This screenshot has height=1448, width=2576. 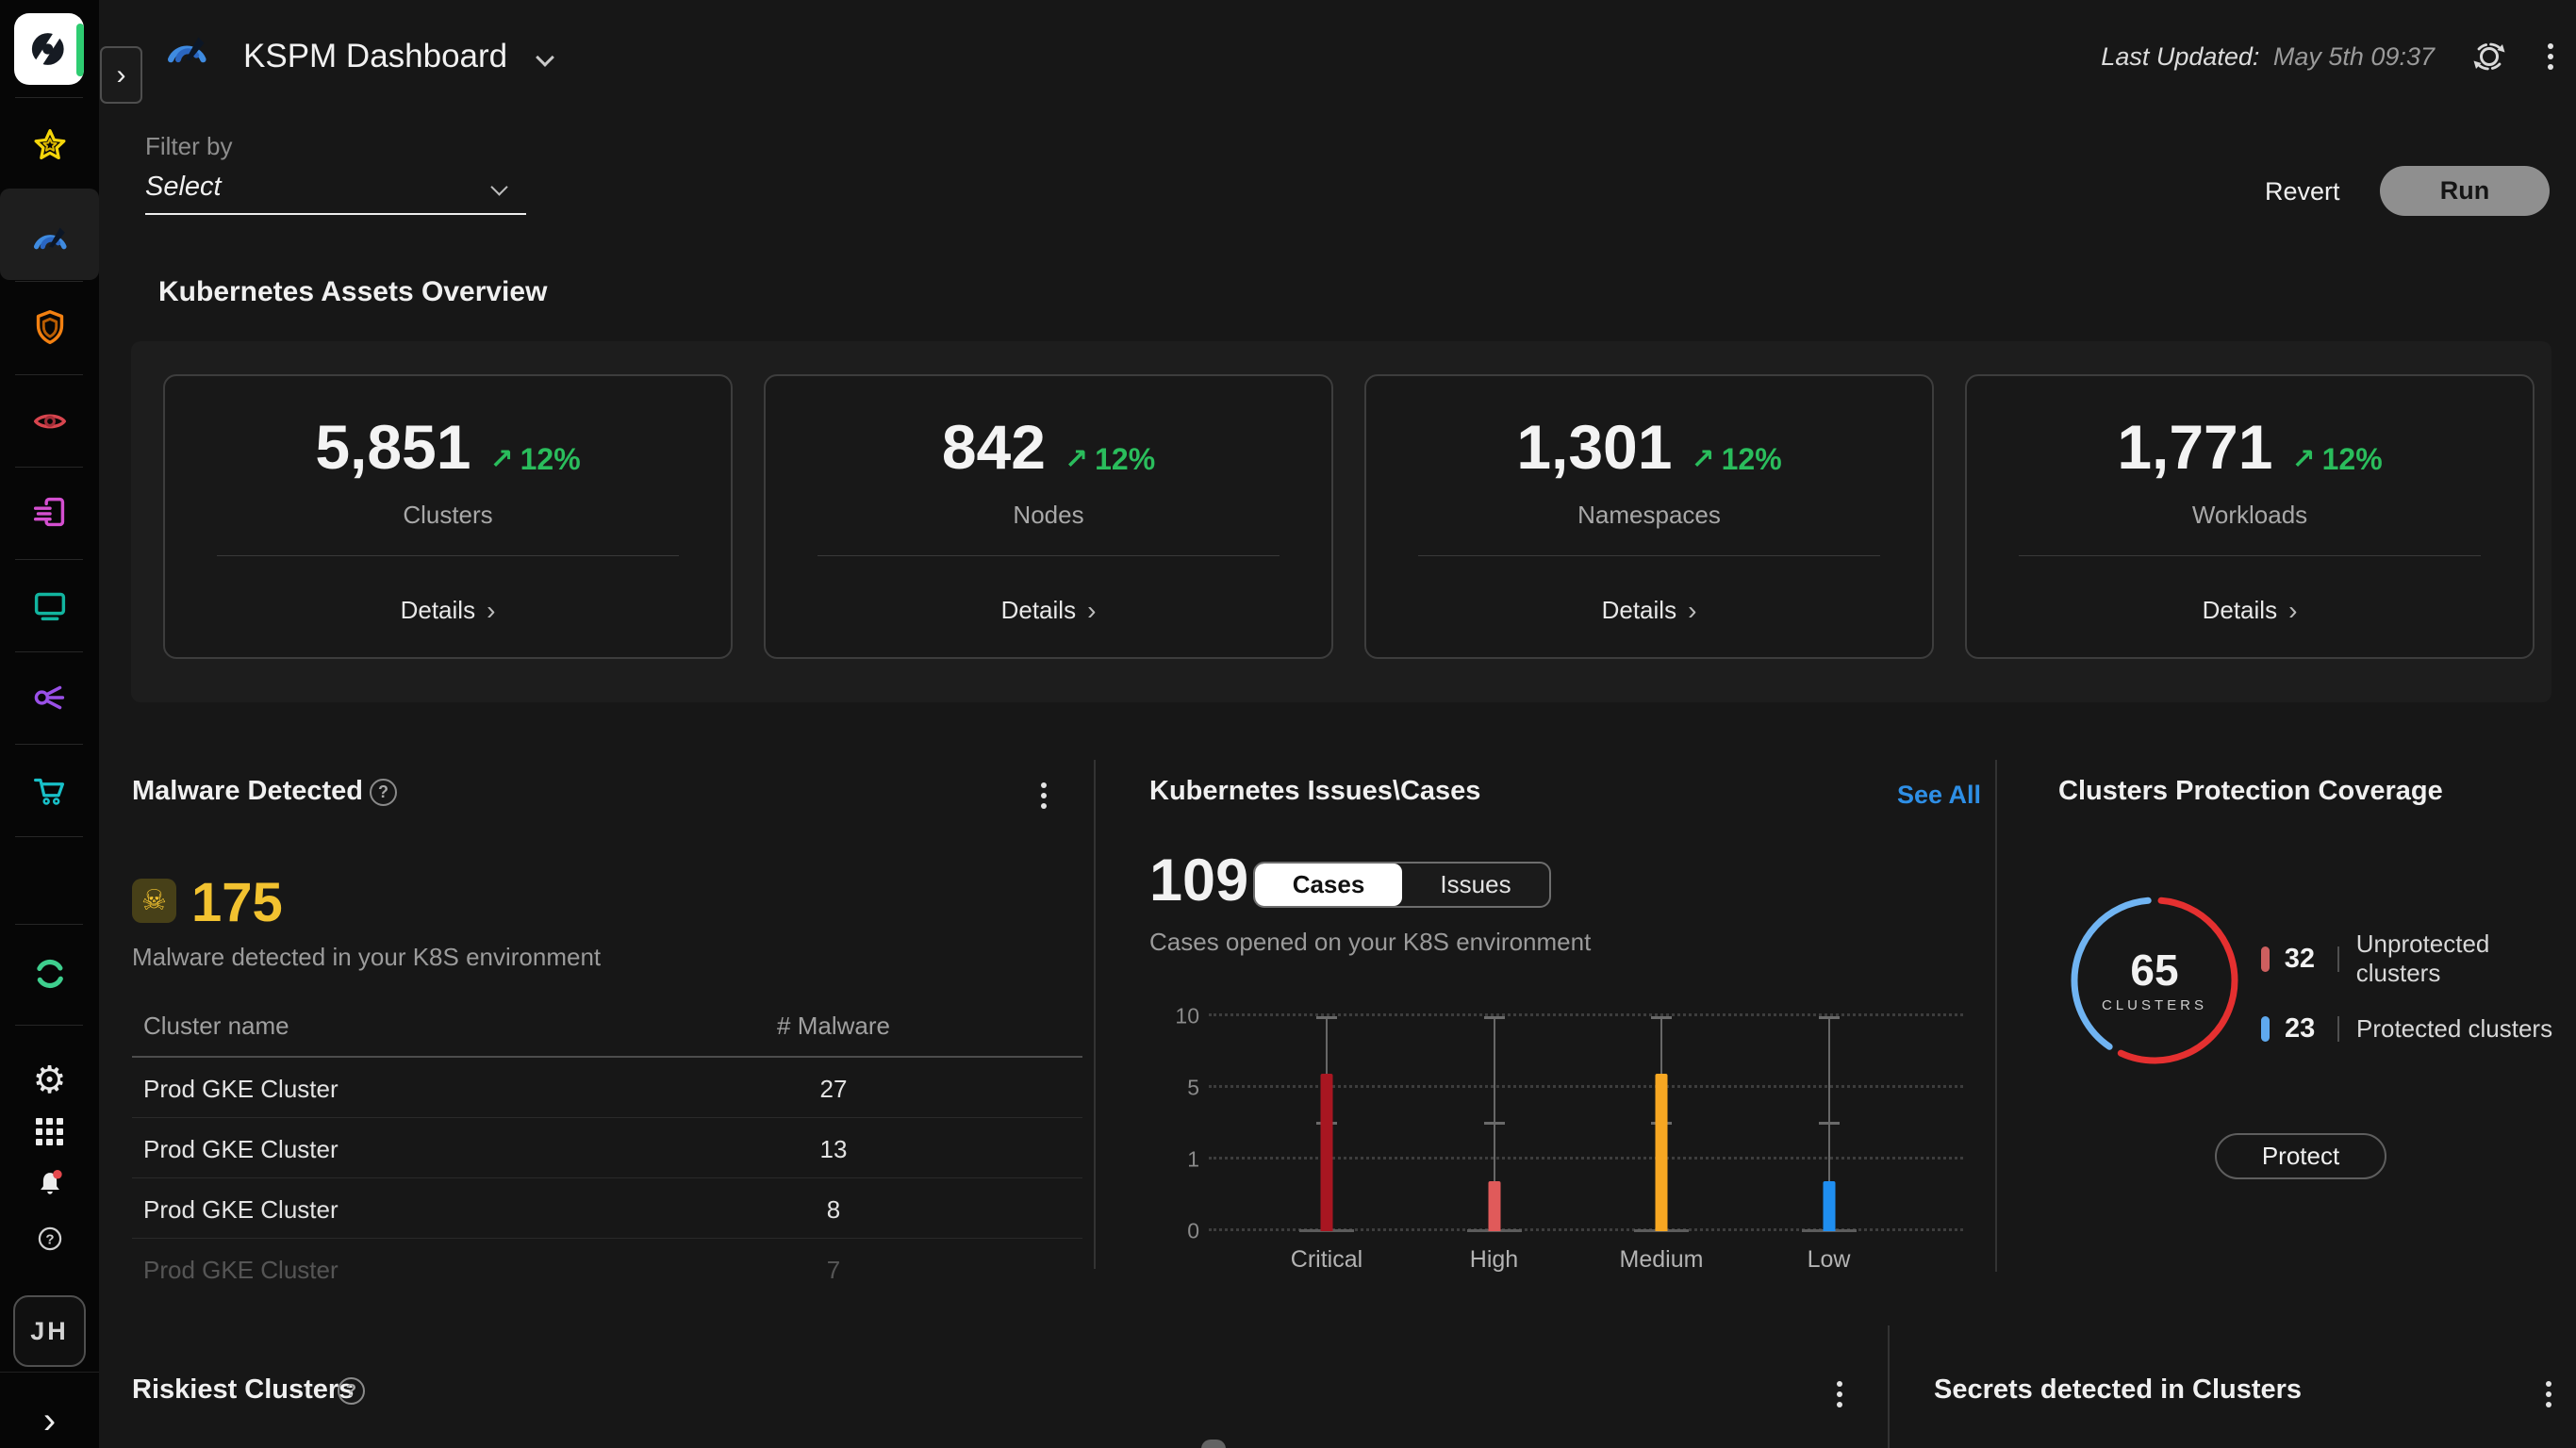 I want to click on sidebar-item-reports, so click(x=49, y=513).